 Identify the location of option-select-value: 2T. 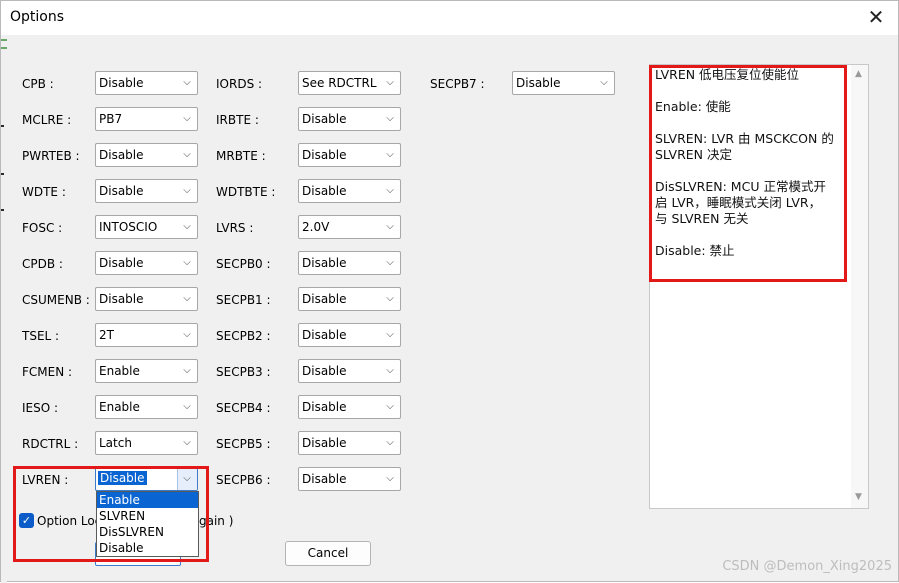
(106, 335).